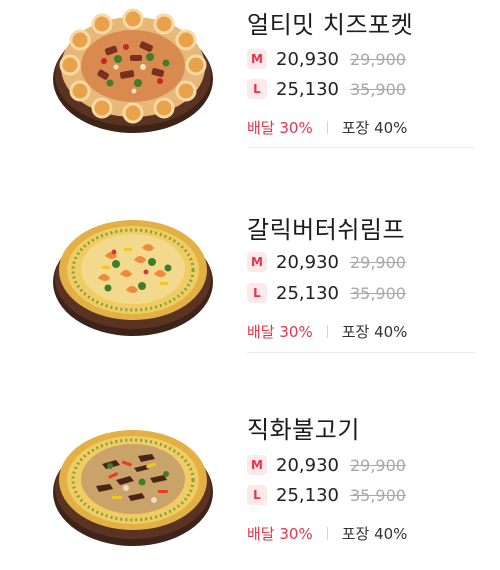 This screenshot has width=500, height=570. Describe the element at coordinates (330, 25) in the screenshot. I see `menu-item-name: 얼티밋 치즈포켓` at that location.